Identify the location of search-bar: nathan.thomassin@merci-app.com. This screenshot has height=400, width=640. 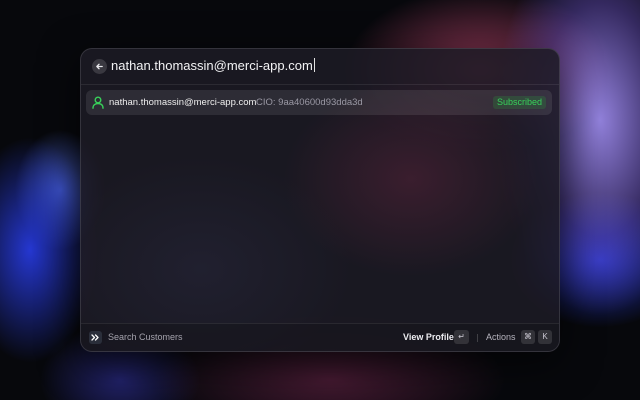
(320, 67).